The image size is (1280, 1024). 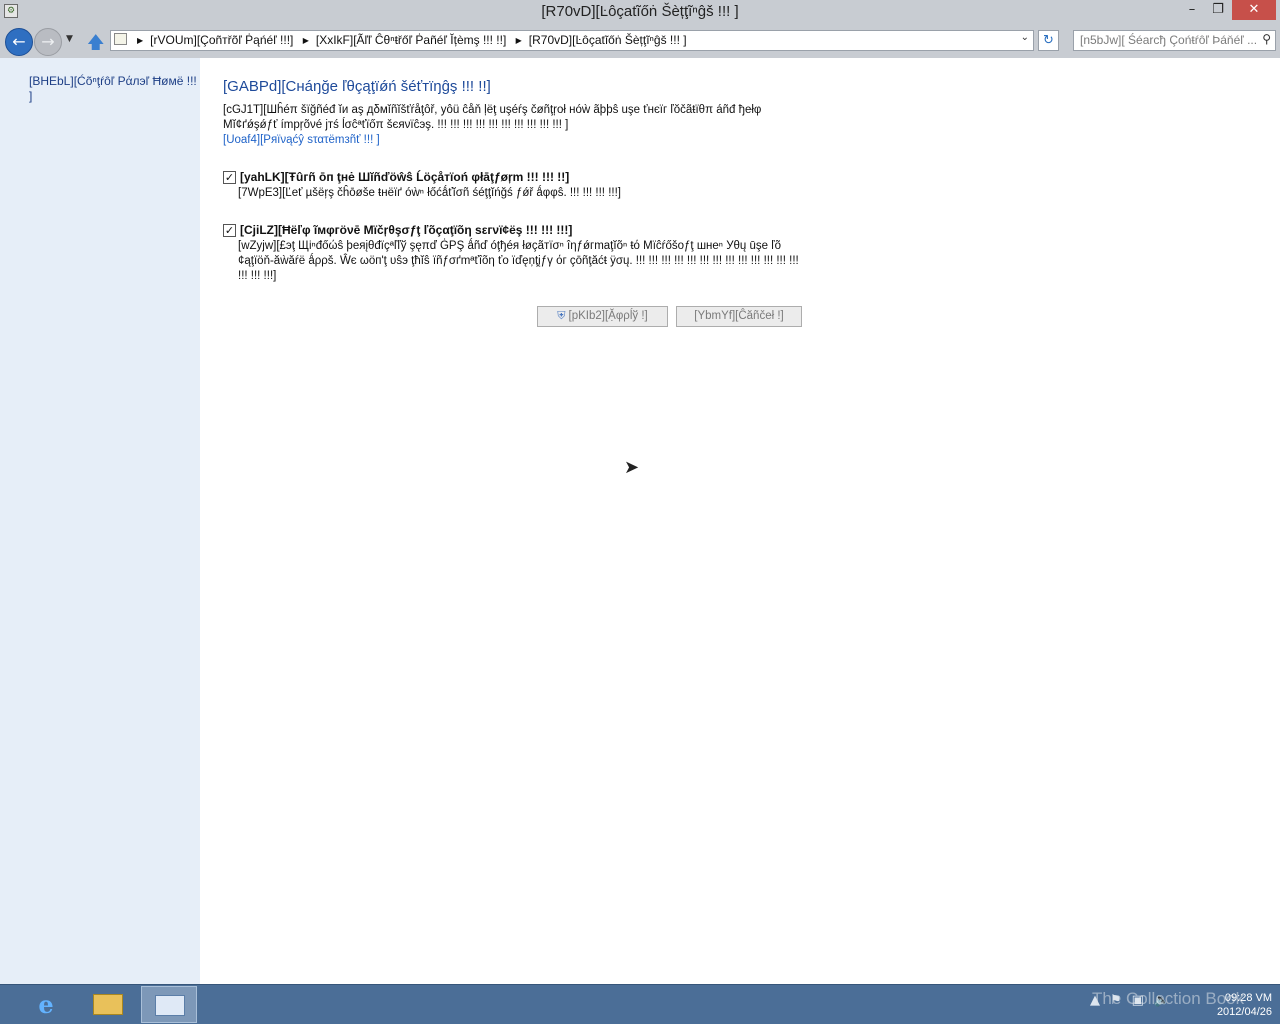 What do you see at coordinates (561, 316) in the screenshot?
I see `shield-icon: ⛨` at bounding box center [561, 316].